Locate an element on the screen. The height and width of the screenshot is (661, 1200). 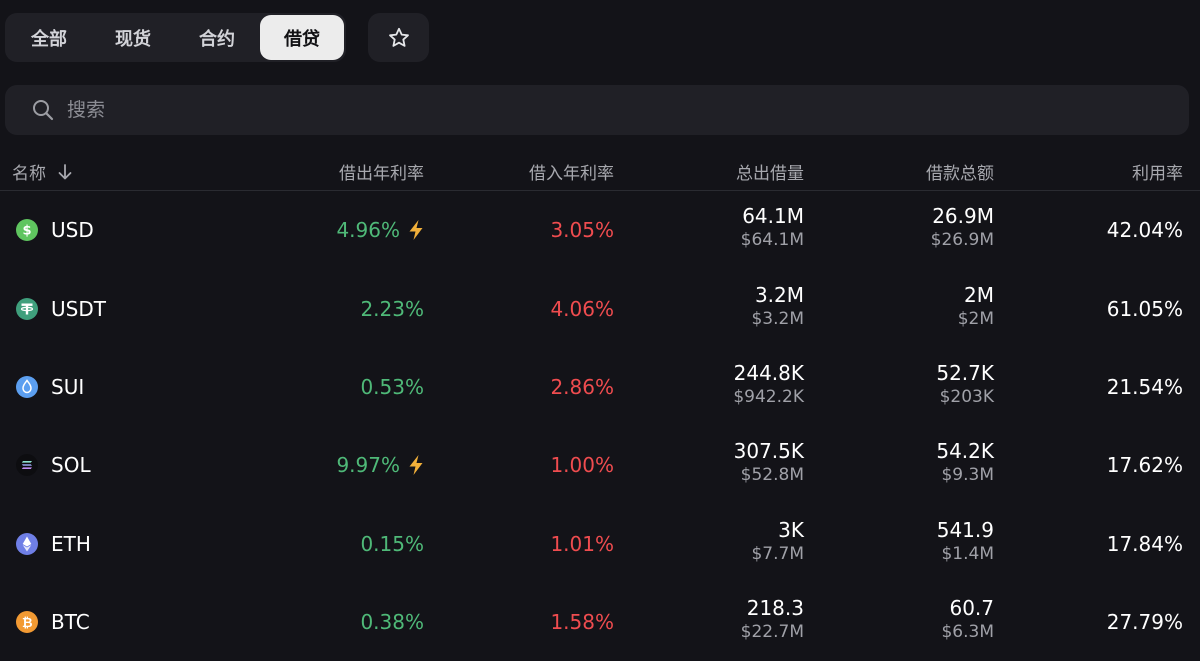
total-supply: 3.2M is located at coordinates (779, 295).